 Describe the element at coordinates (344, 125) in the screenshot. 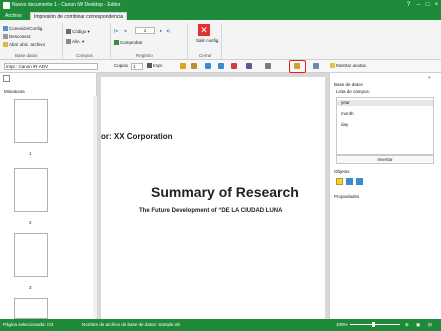

I see `field-item-day: day` at that location.